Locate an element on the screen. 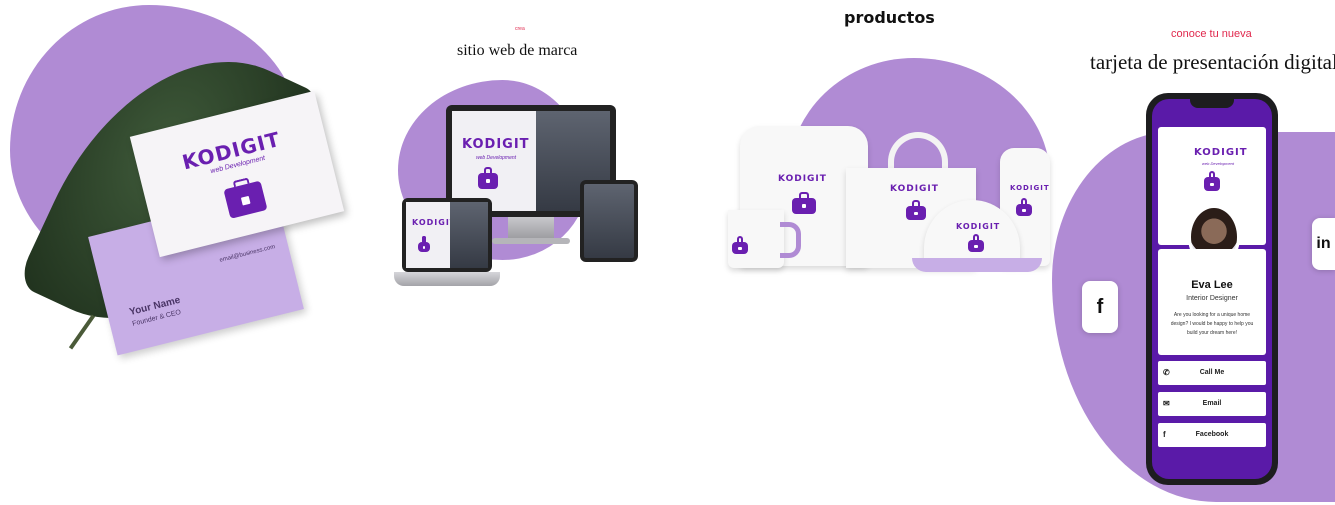 The width and height of the screenshot is (1335, 505). monitor-stand is located at coordinates (531, 228).